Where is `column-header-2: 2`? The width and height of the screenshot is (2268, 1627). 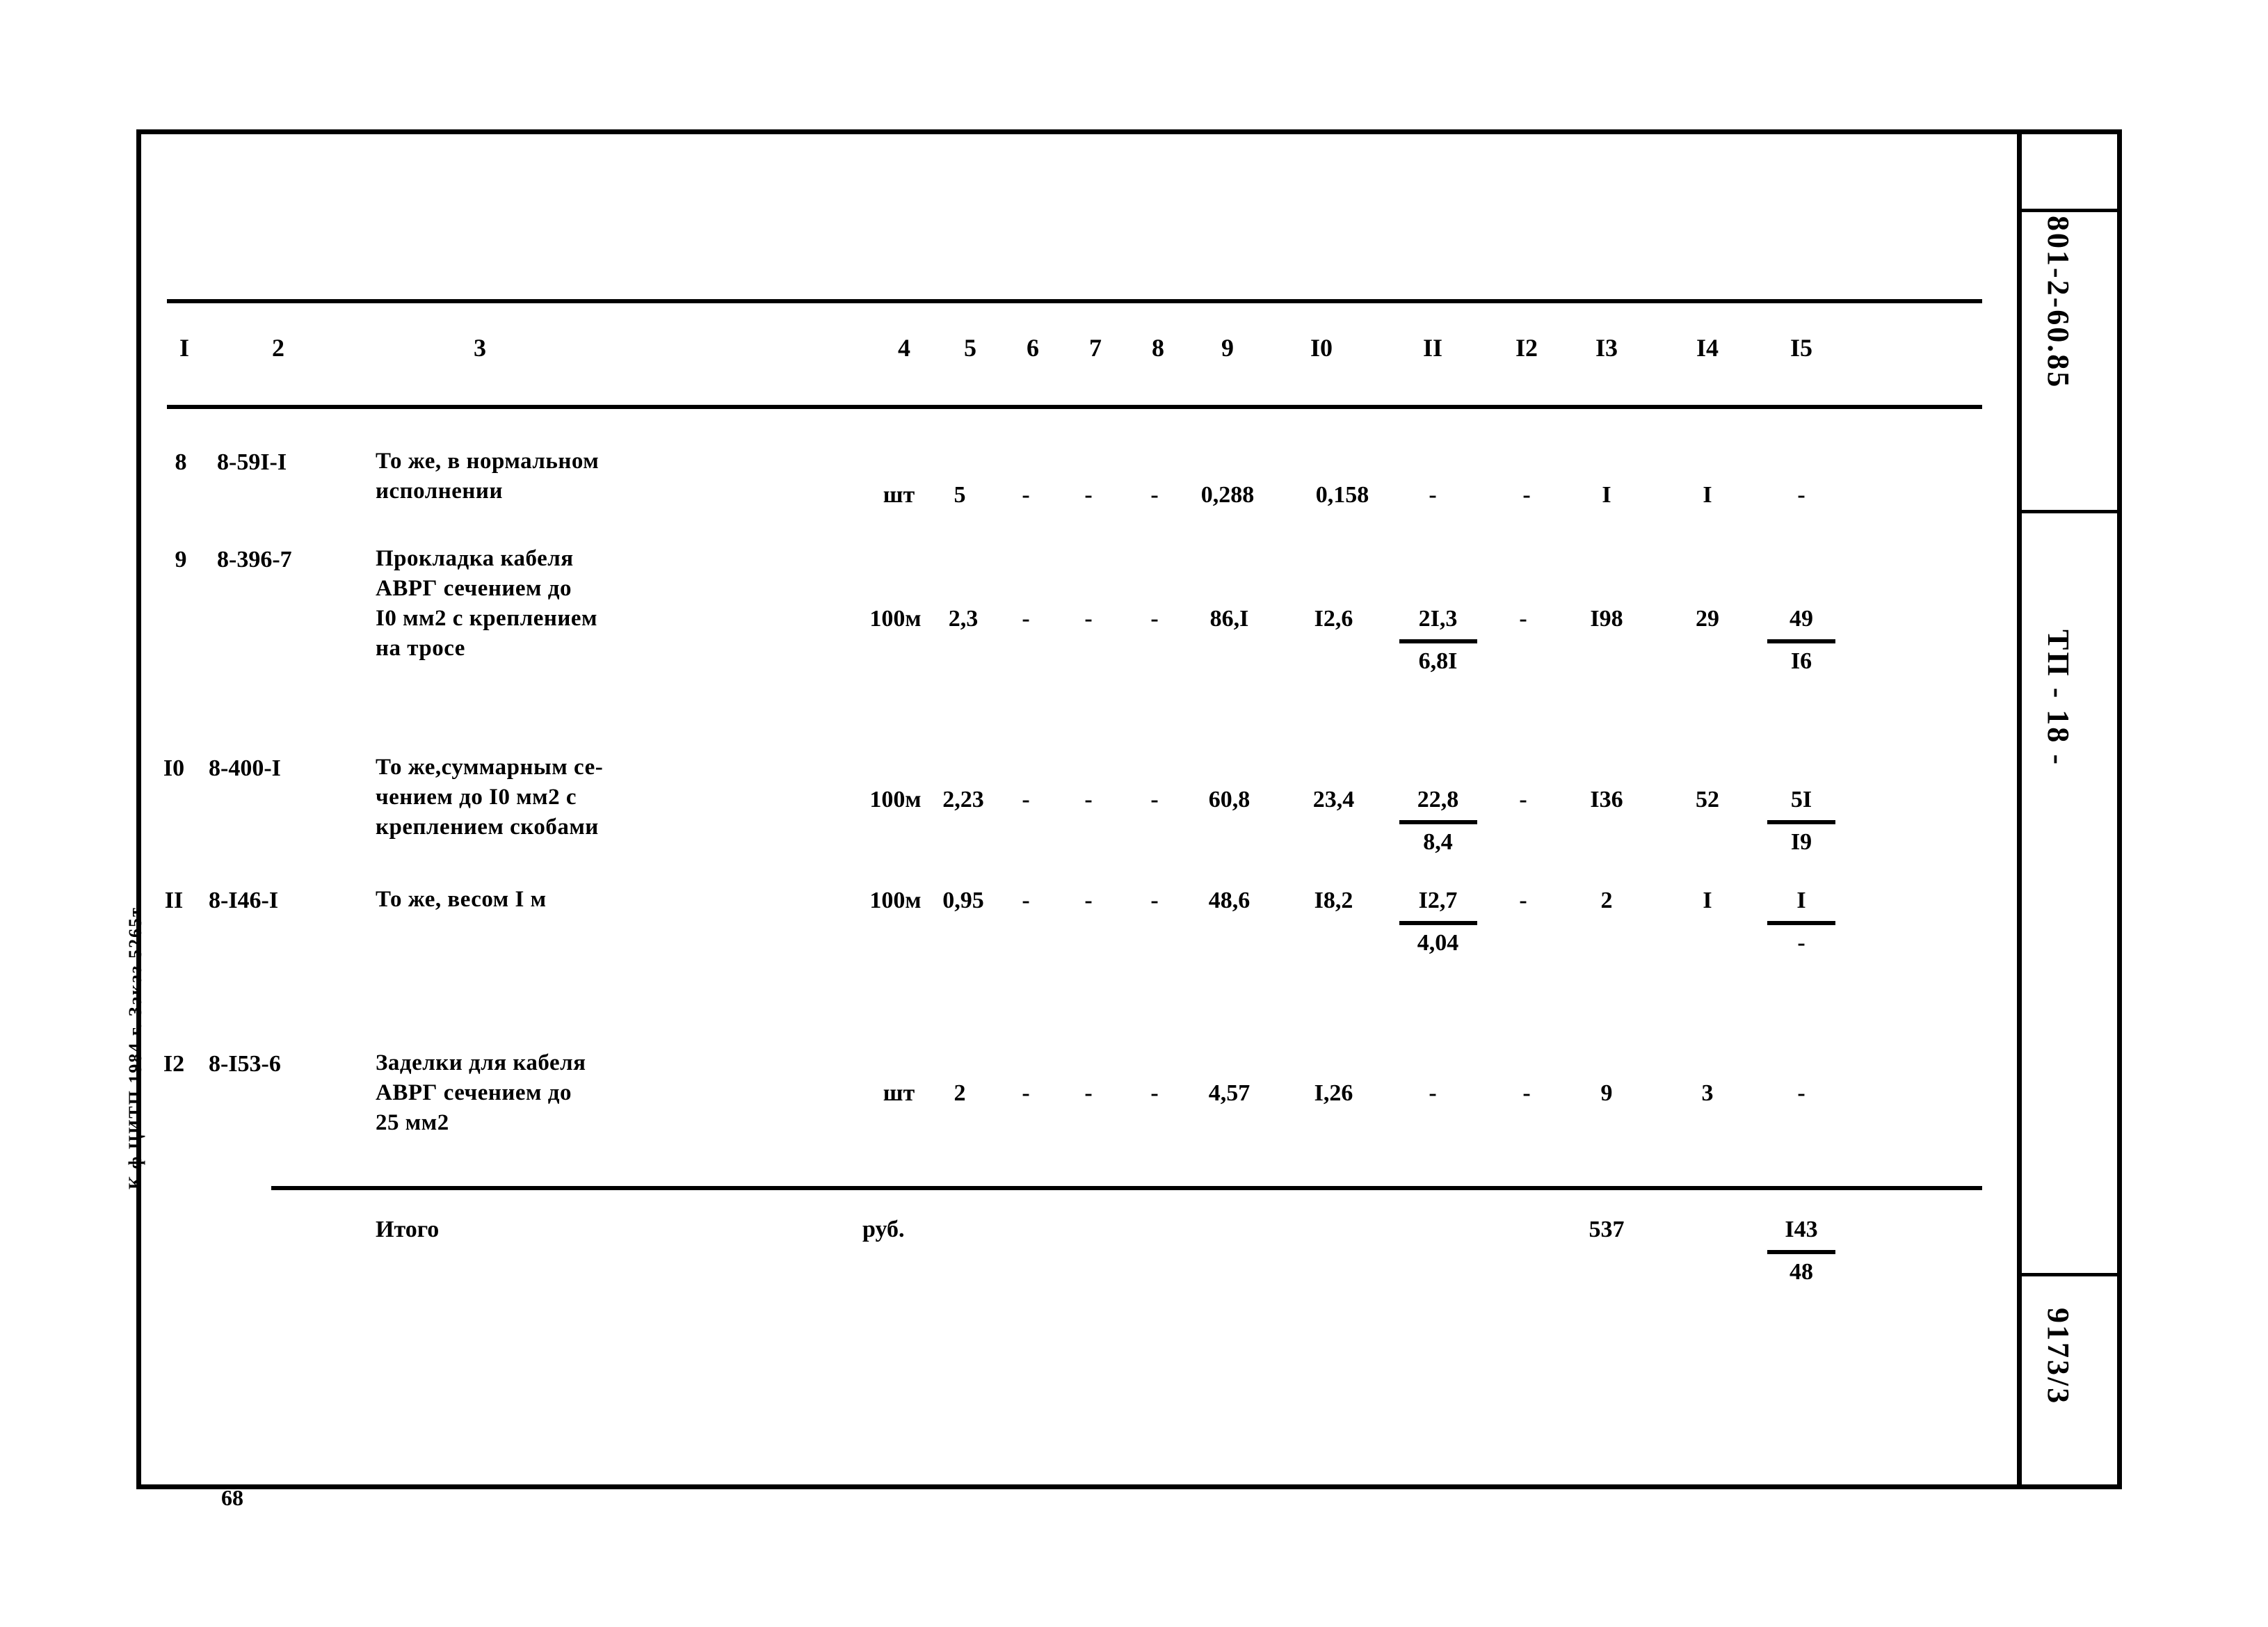
column-header-2: 2 is located at coordinates (278, 348).